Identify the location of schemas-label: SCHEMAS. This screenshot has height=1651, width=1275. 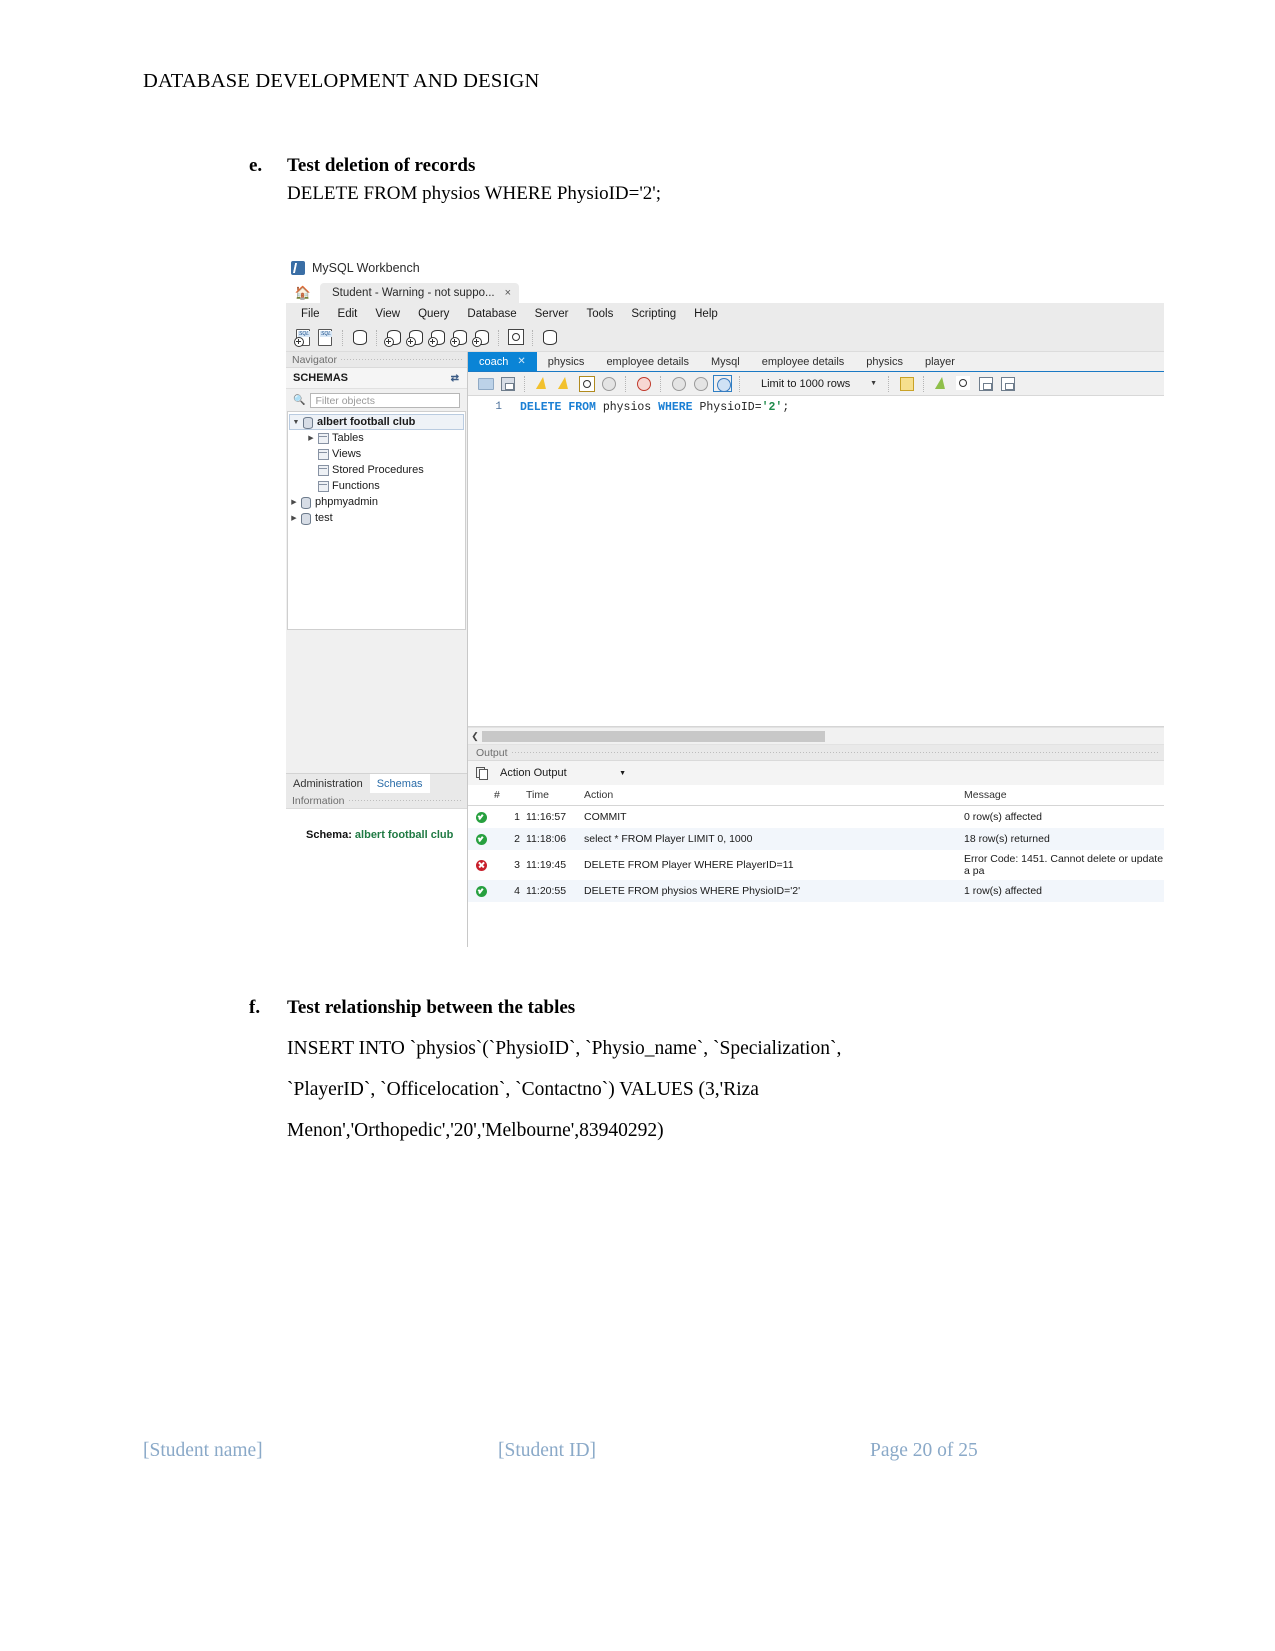
(321, 378).